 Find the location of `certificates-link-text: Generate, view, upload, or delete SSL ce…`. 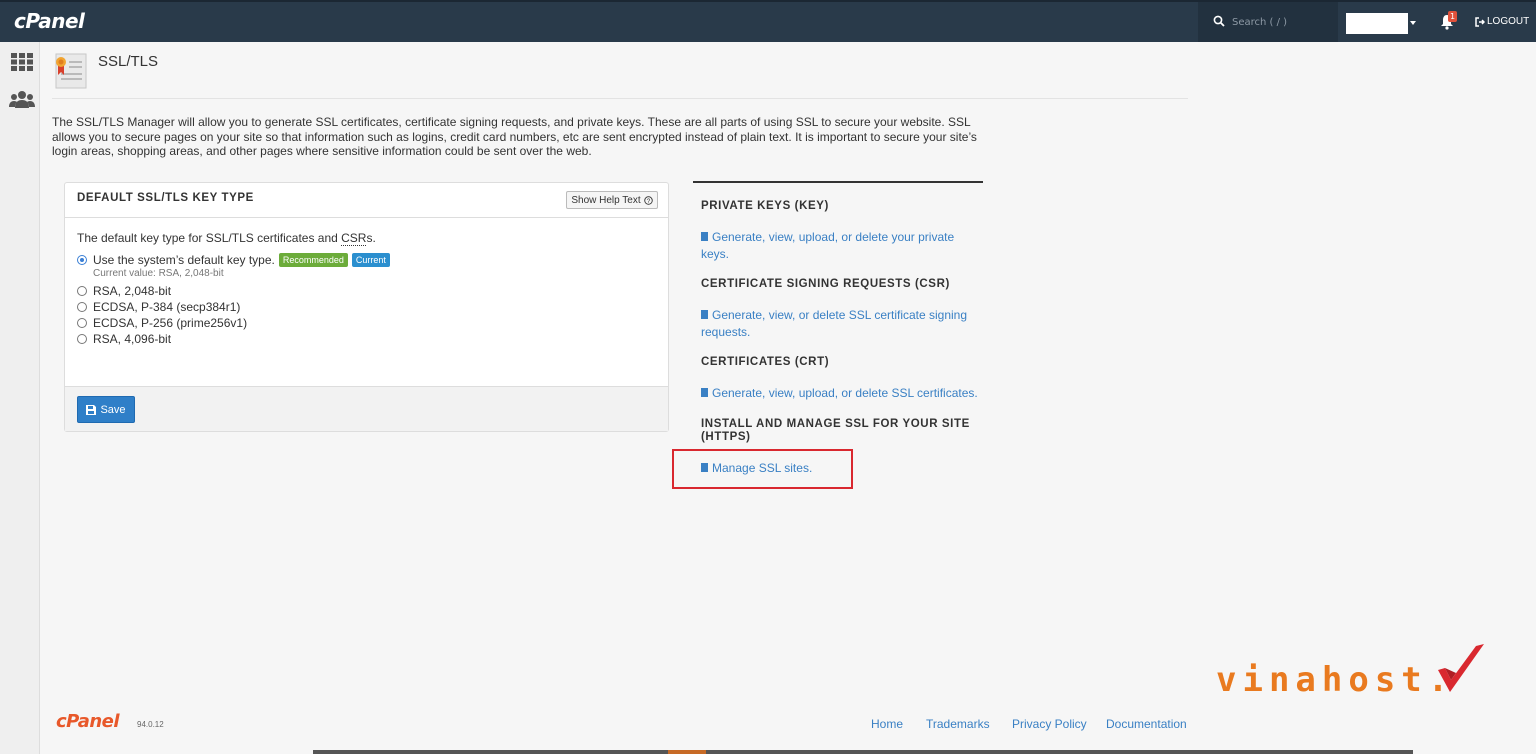

certificates-link-text: Generate, view, upload, or delete SSL ce… is located at coordinates (845, 393).